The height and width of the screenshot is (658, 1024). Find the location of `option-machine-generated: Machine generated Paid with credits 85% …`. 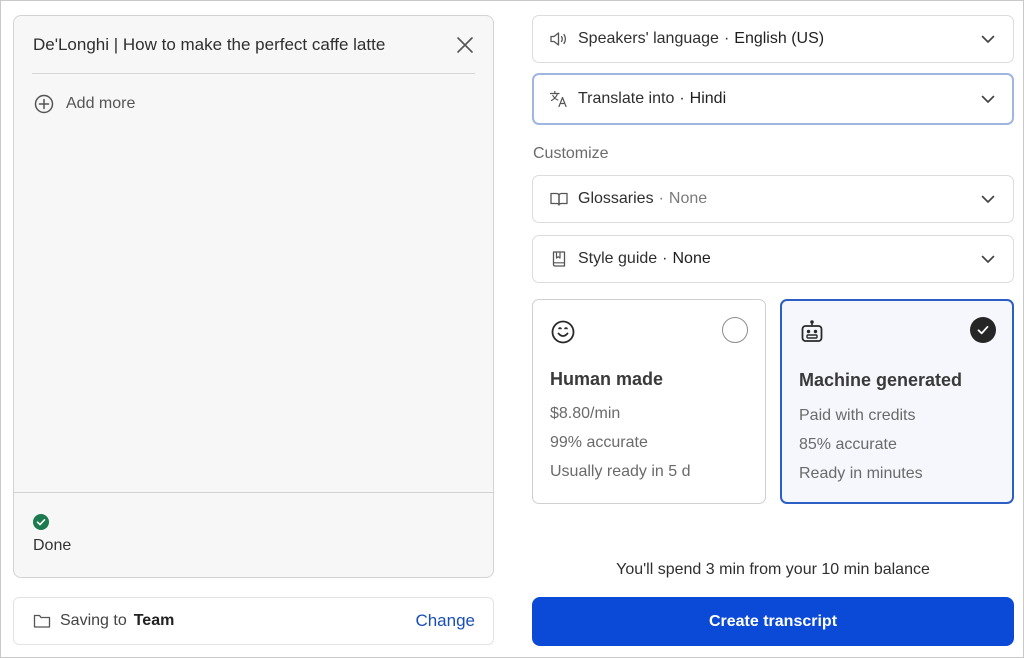

option-machine-generated: Machine generated Paid with credits 85% … is located at coordinates (897, 401).